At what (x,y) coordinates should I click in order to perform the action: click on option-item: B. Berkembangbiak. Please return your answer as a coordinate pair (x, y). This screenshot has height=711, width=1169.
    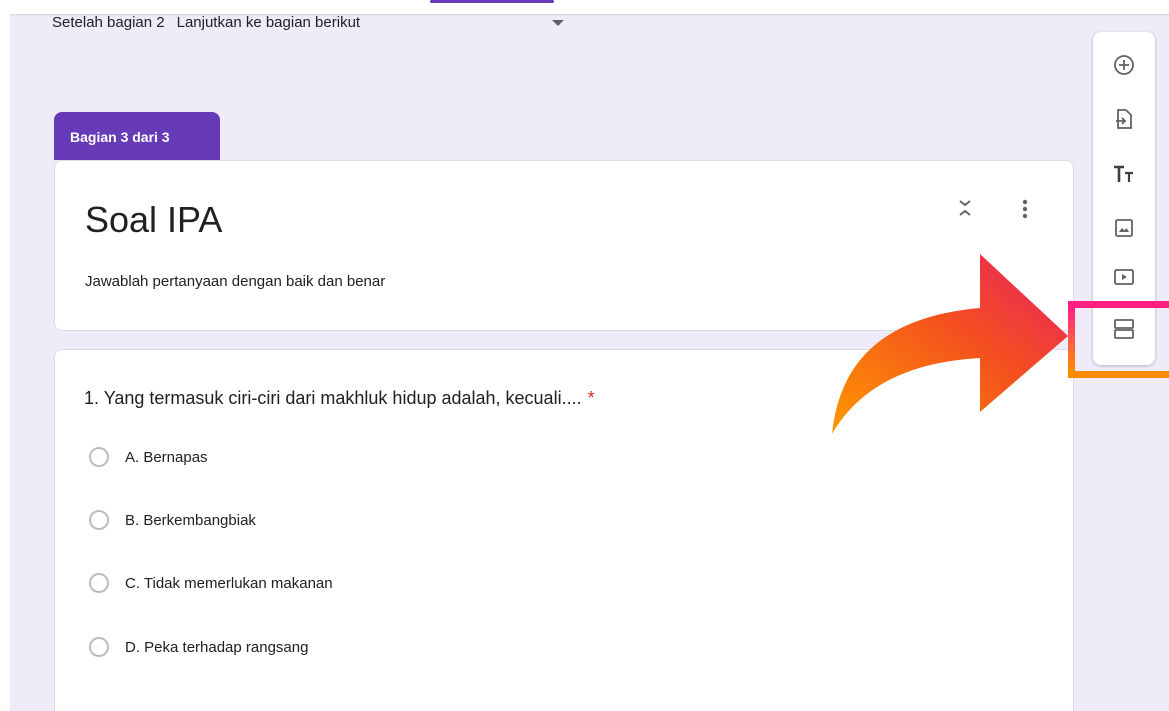
    Looking at the image, I should click on (172, 520).